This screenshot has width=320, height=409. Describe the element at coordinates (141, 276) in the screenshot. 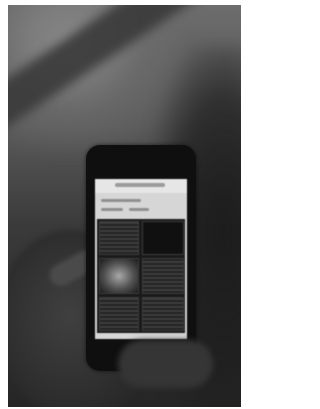

I see `phone-image-grid` at that location.